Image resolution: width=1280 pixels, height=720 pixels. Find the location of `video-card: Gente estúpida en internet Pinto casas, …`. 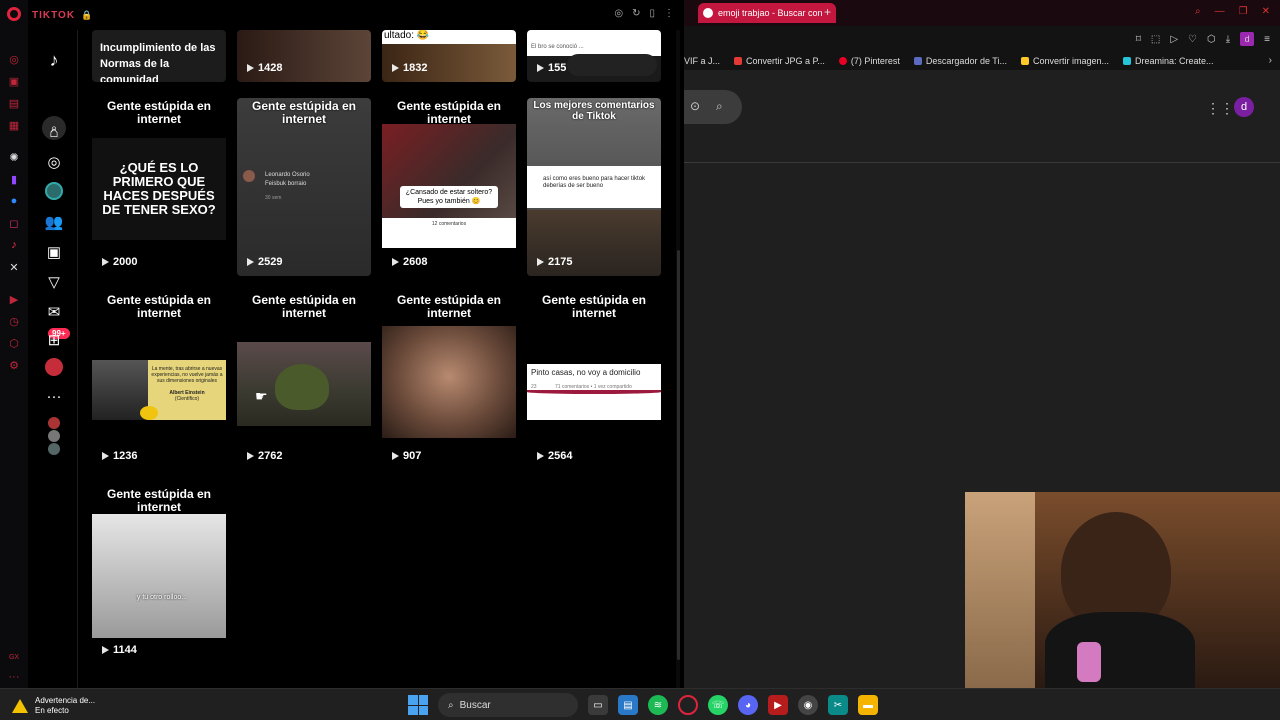

video-card: Gente estúpida en internet Pinto casas, … is located at coordinates (594, 381).